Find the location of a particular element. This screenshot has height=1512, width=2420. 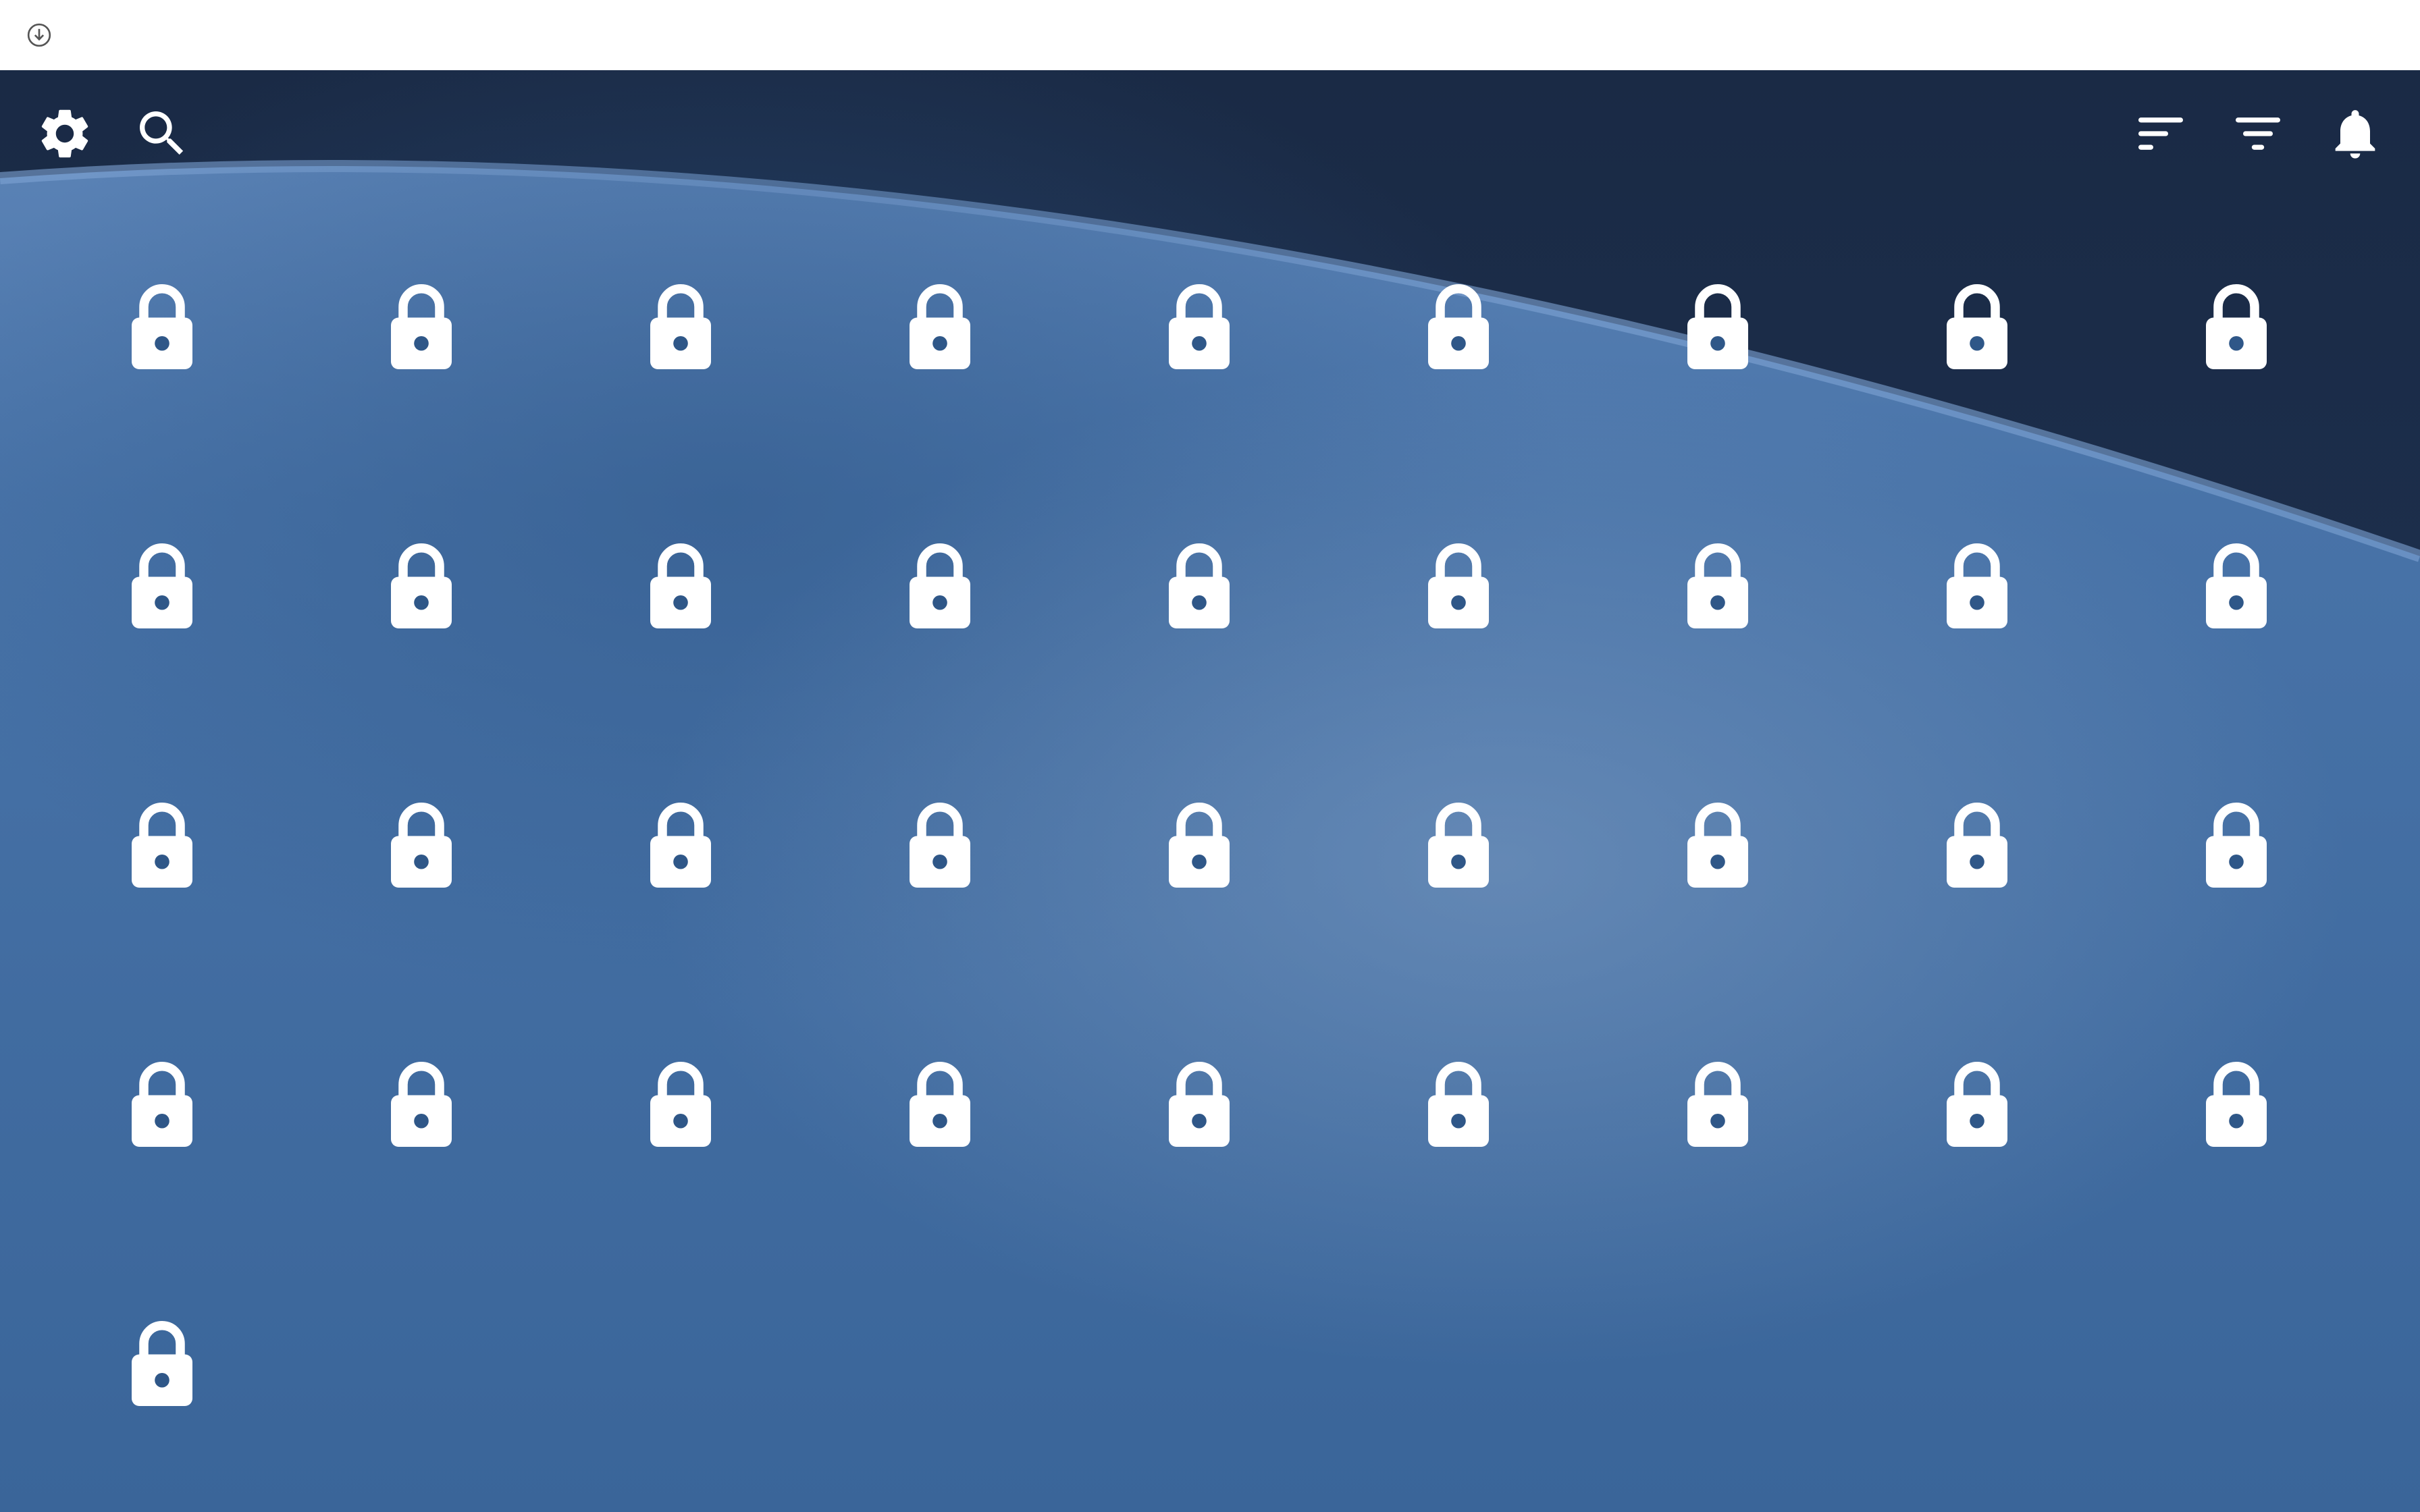

gear-icon is located at coordinates (65, 135).